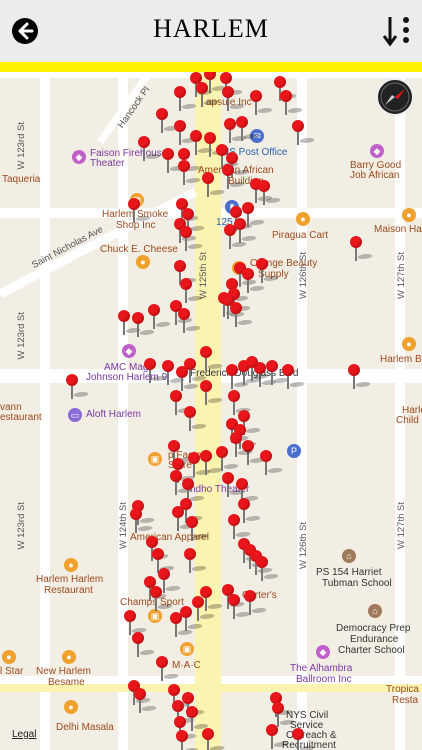 The image size is (422, 750). What do you see at coordinates (139, 249) in the screenshot?
I see `poi-chuck: Chuck E. Cheese` at bounding box center [139, 249].